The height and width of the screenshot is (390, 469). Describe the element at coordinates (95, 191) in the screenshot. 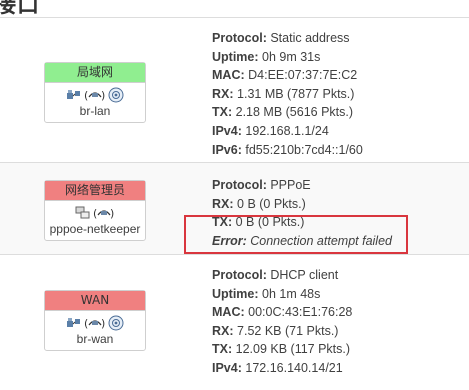

I see `interface-name: 网络管理员` at that location.